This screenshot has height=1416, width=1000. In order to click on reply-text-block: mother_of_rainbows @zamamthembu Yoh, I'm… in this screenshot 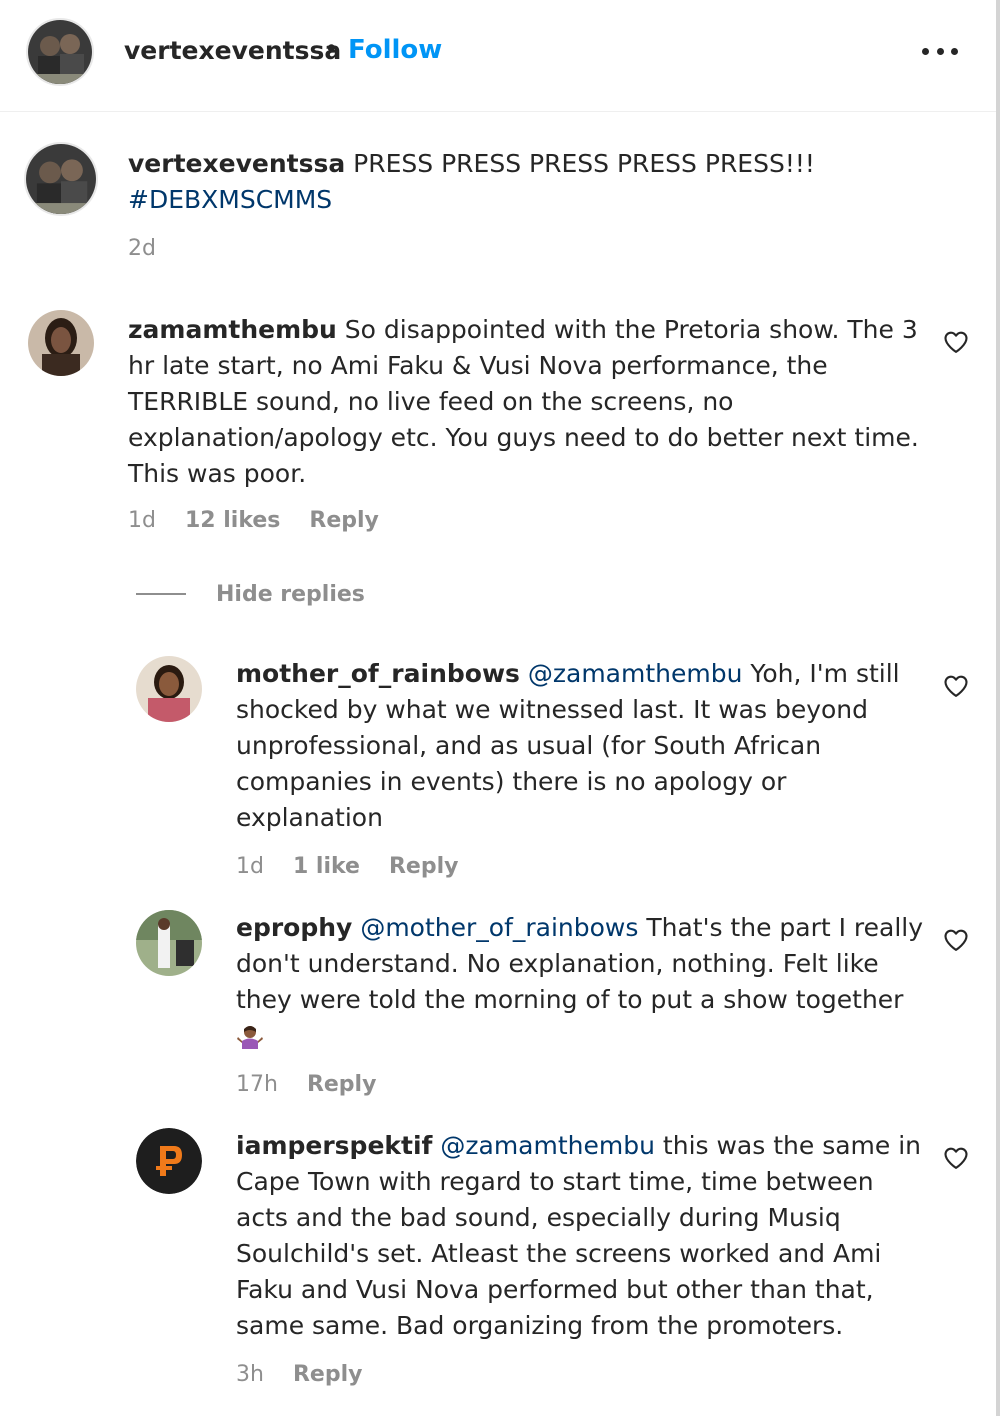, I will do `click(581, 746)`.